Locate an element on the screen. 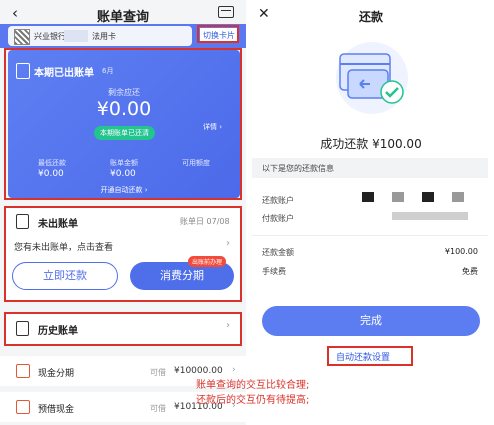  done-button: 完成 is located at coordinates (371, 321).